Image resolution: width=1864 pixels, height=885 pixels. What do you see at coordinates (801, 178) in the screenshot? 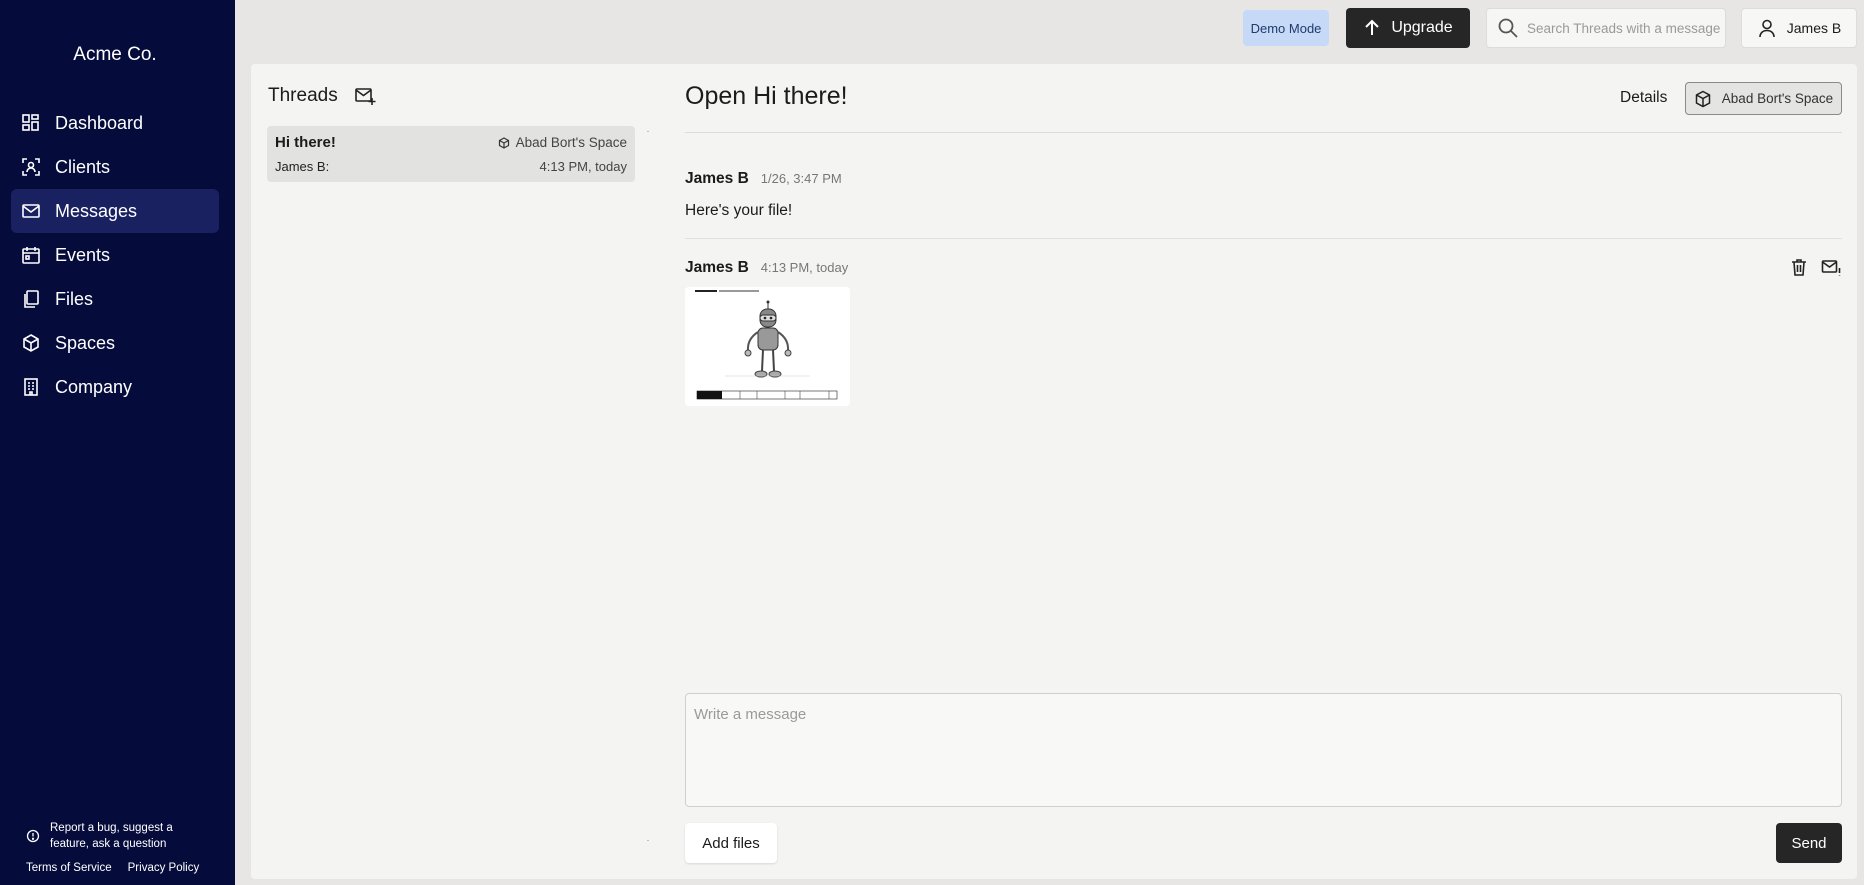
I see `message-time: 1/26, 3:47 PM` at bounding box center [801, 178].